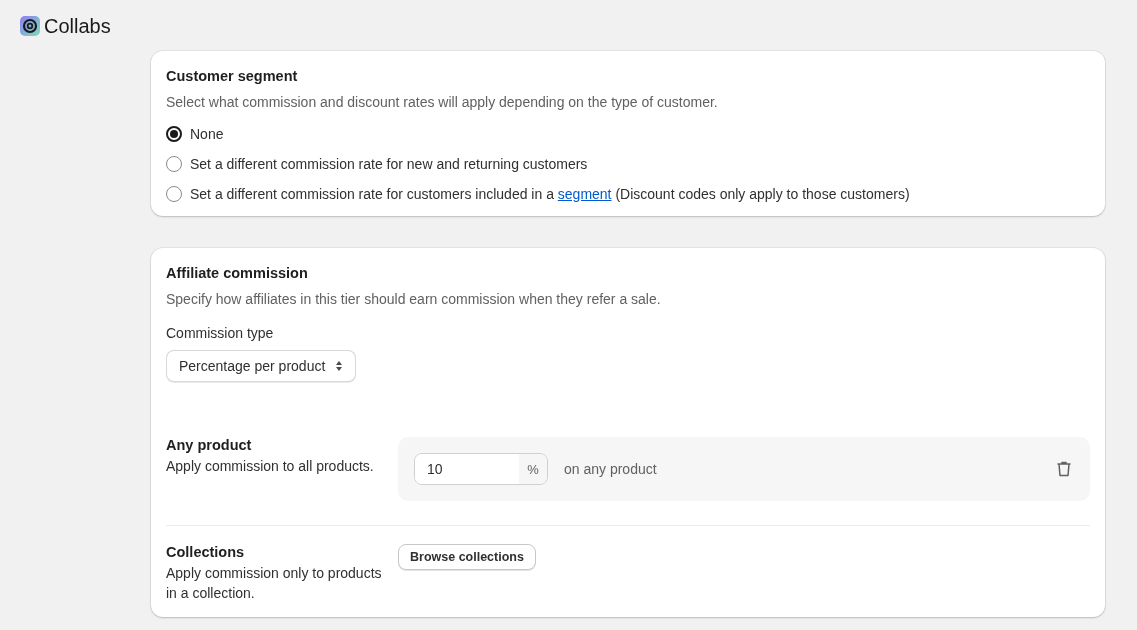  I want to click on rule-title: Any product, so click(209, 445).